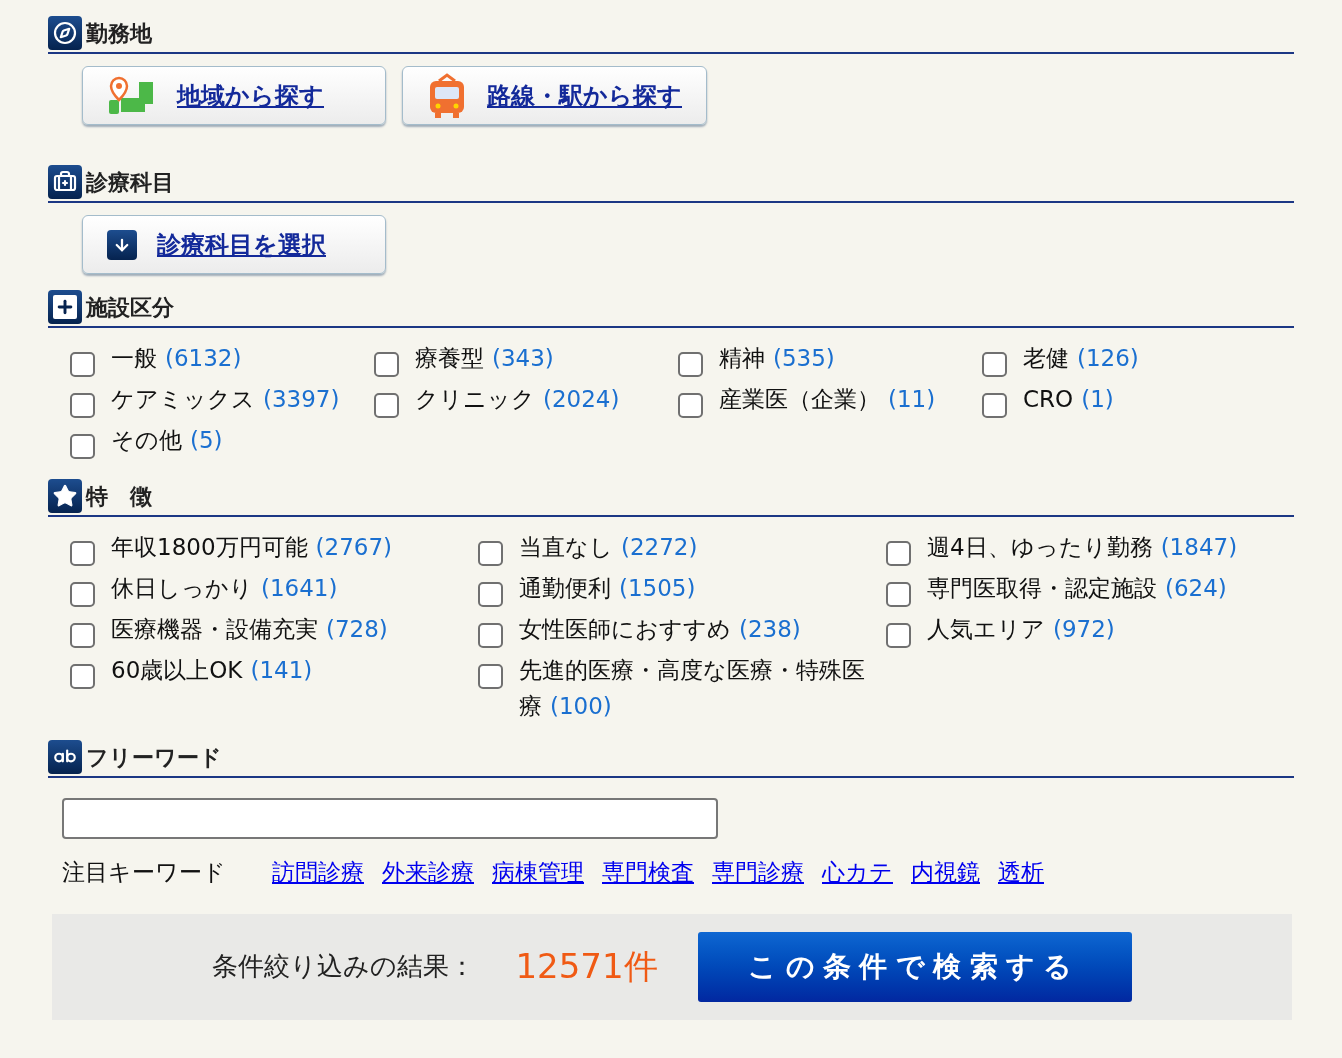 The height and width of the screenshot is (1058, 1342). I want to click on option-label: 人気エリア (972), so click(1021, 629).